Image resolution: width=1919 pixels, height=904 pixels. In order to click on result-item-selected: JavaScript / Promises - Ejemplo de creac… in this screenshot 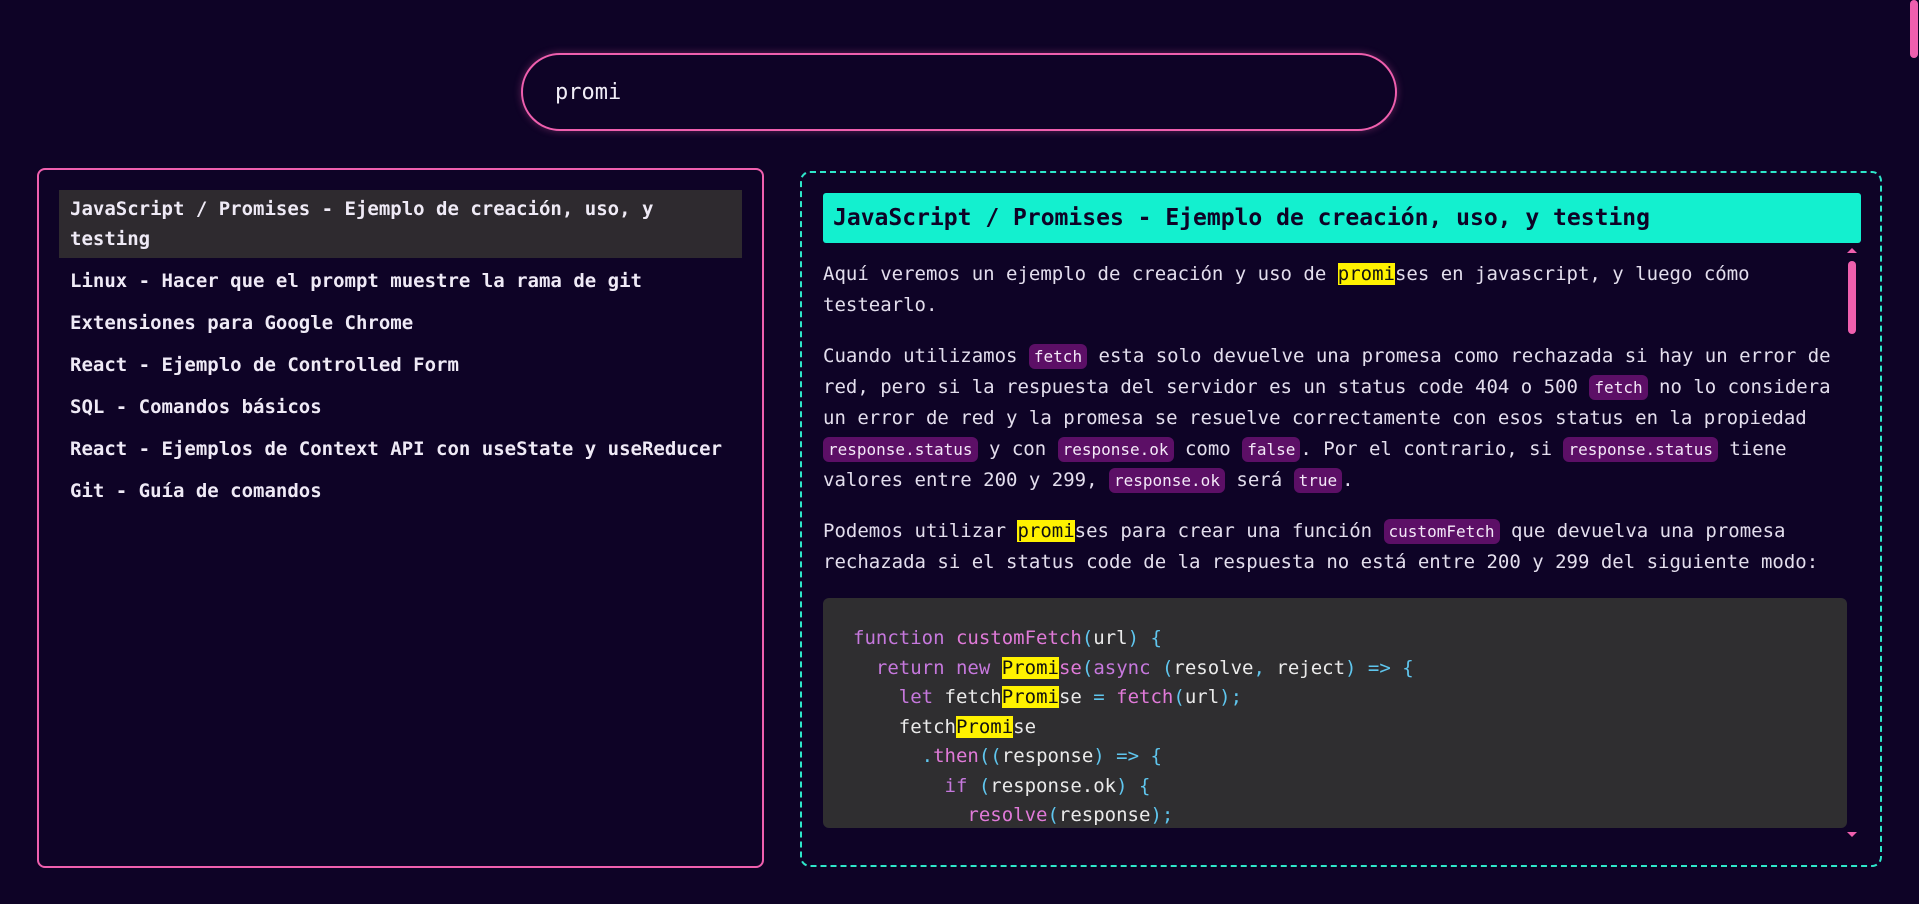, I will do `click(400, 224)`.